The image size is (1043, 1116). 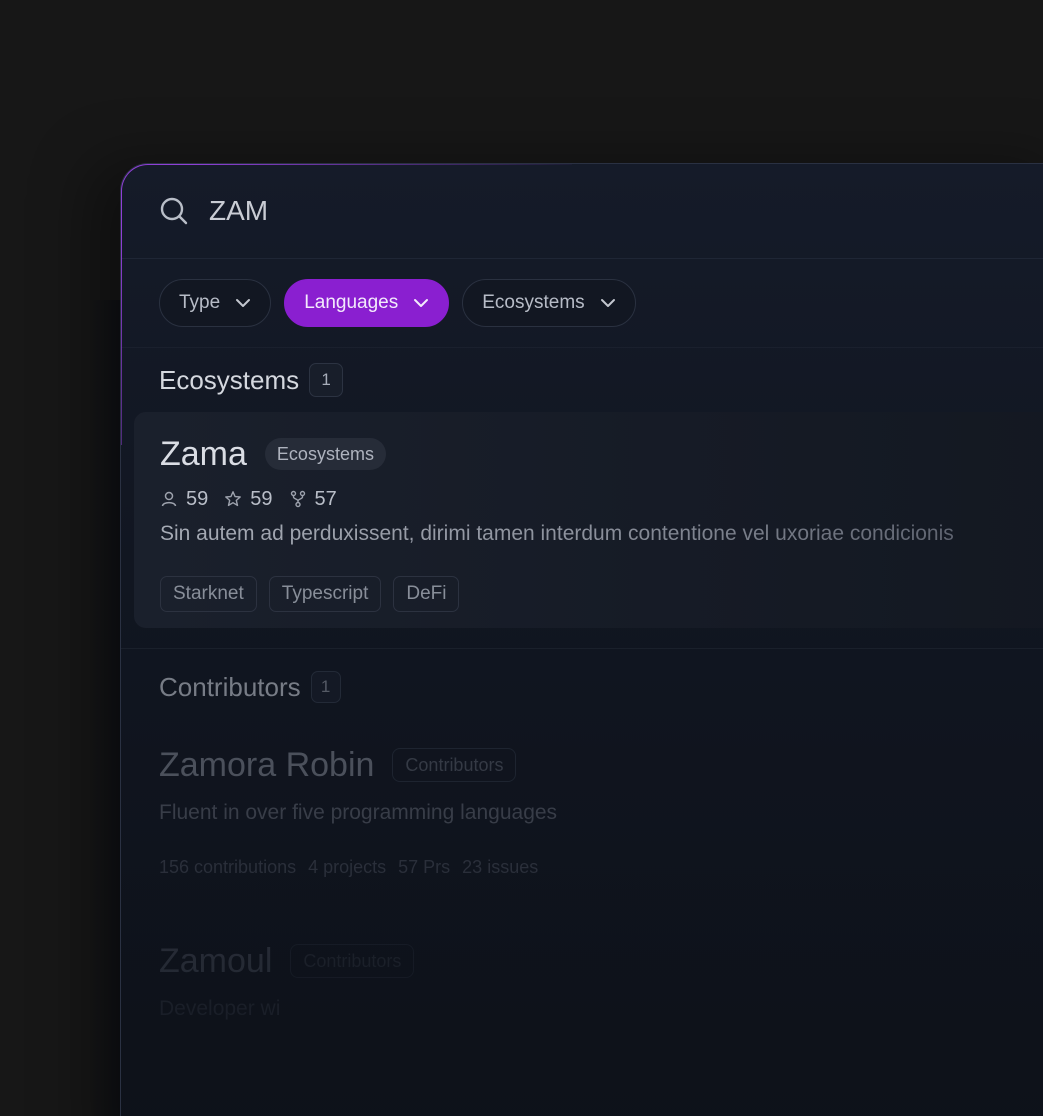 What do you see at coordinates (601, 594) in the screenshot?
I see `ecosystem-tags: Starknet Typescript DeFi` at bounding box center [601, 594].